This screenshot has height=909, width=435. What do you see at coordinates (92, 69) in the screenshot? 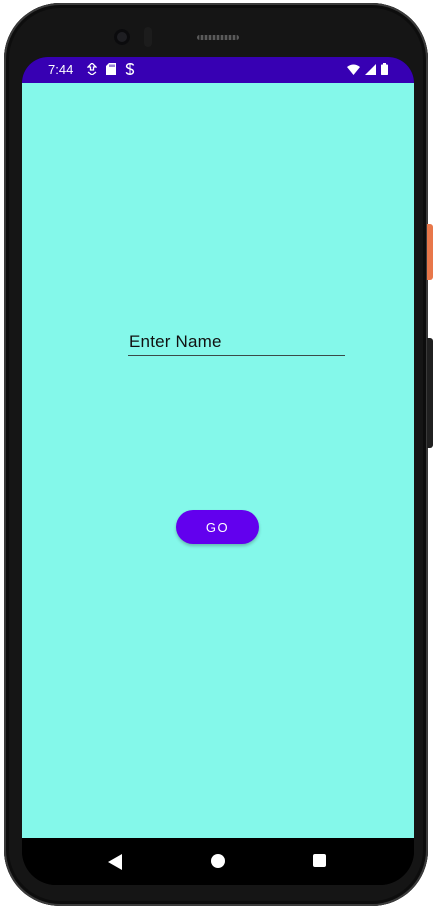
I see `download-notification-icon` at bounding box center [92, 69].